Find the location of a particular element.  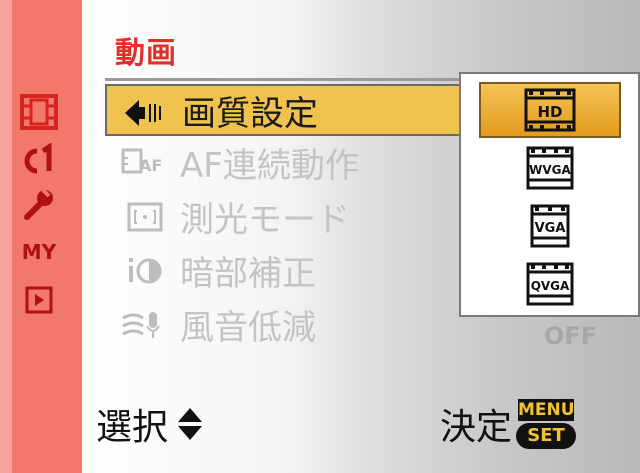

quality-submenu: HD WVGA VGA QVGA is located at coordinates (549, 194).